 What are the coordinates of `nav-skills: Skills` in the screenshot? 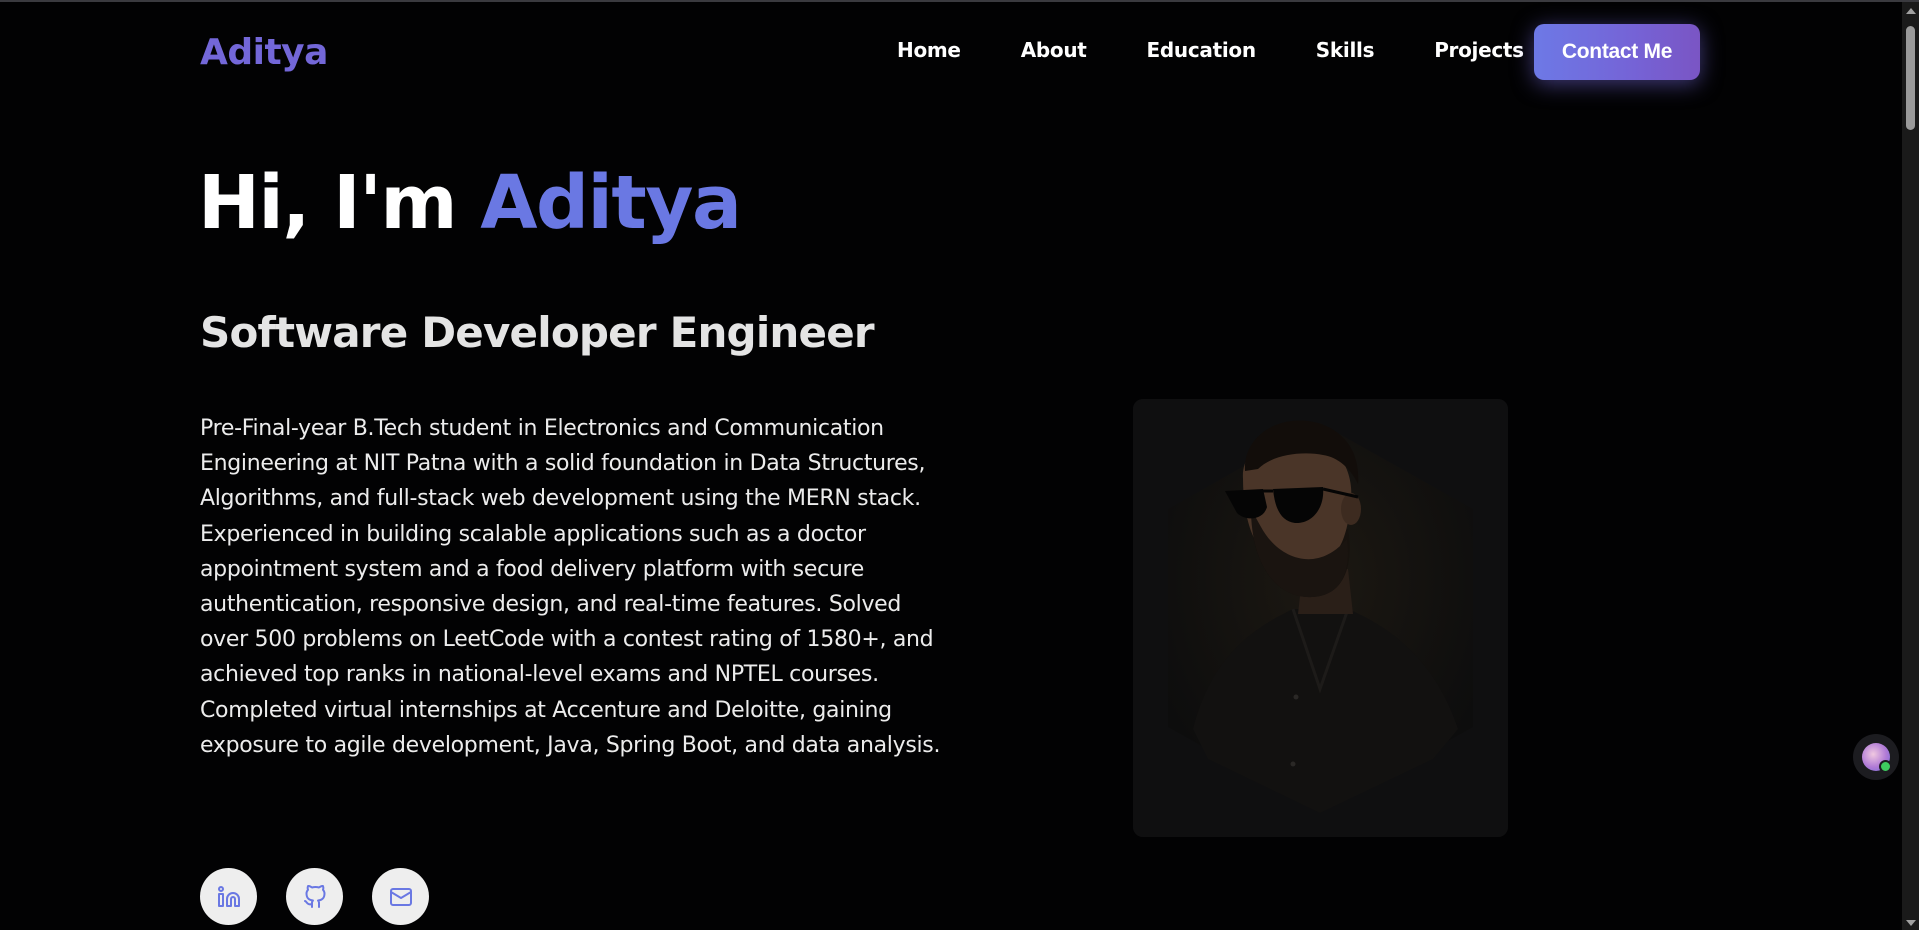 It's located at (1345, 50).